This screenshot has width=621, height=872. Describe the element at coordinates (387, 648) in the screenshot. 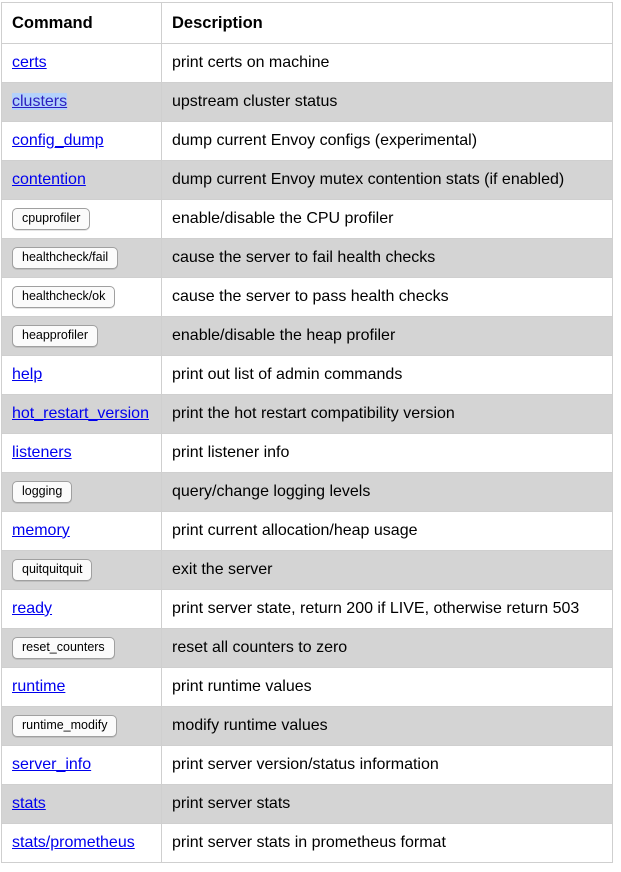

I see `description-cell: reset all counters to zero` at that location.